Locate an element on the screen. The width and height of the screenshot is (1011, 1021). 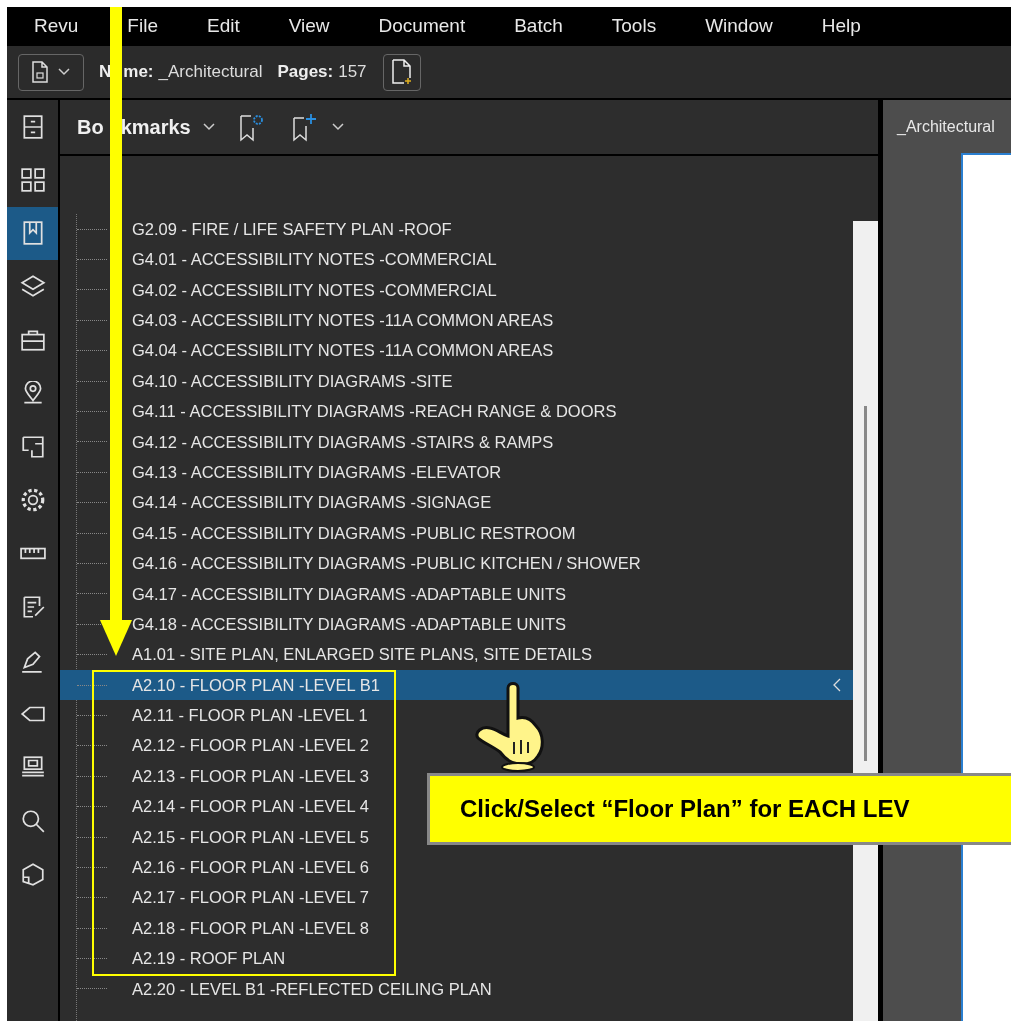
bookmark-label: A2.15 - FLOOR PLAN -LEVEL 5 is located at coordinates (250, 837).